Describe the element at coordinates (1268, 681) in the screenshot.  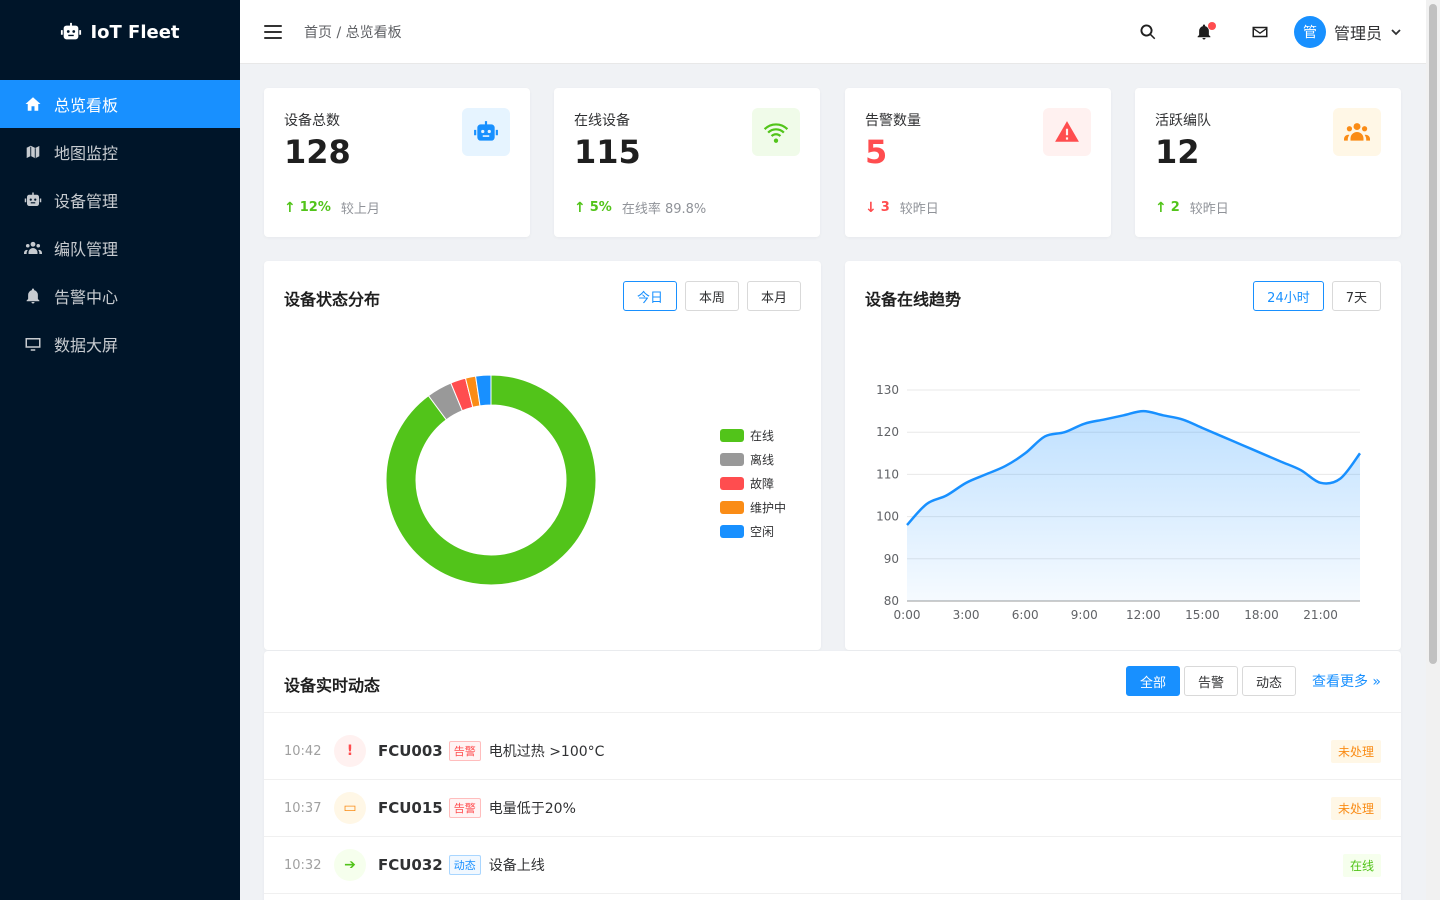
I see `filter-activity-button: 动态` at that location.